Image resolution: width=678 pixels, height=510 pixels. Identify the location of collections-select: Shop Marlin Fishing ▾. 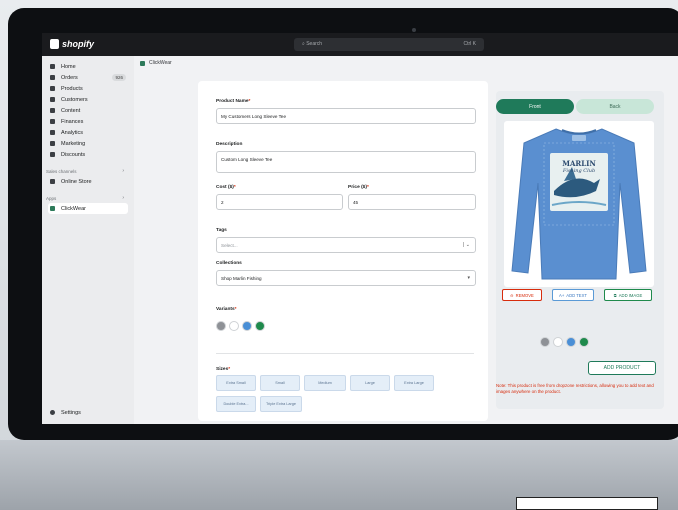
(346, 278).